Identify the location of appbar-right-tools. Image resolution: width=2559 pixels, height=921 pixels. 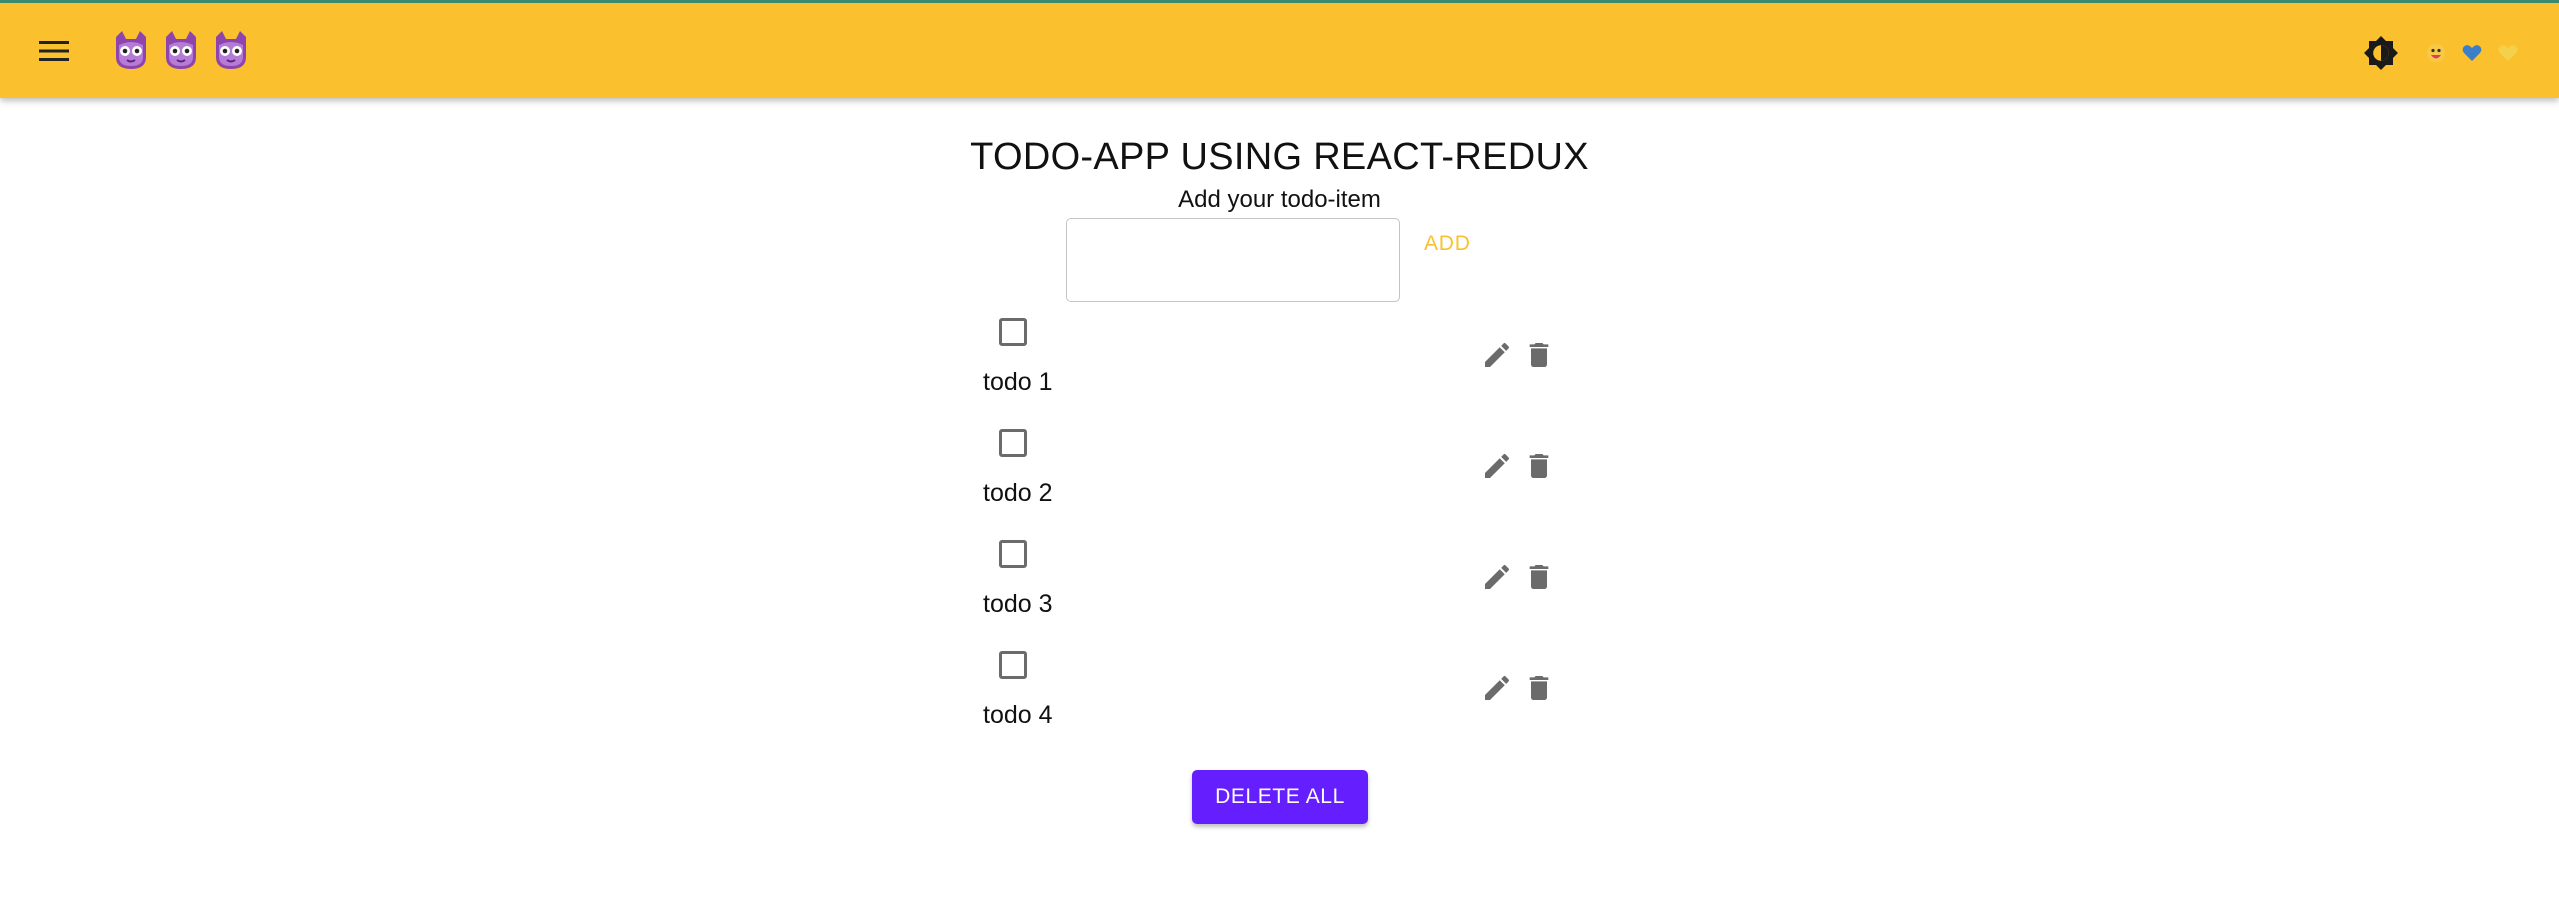
(2439, 53).